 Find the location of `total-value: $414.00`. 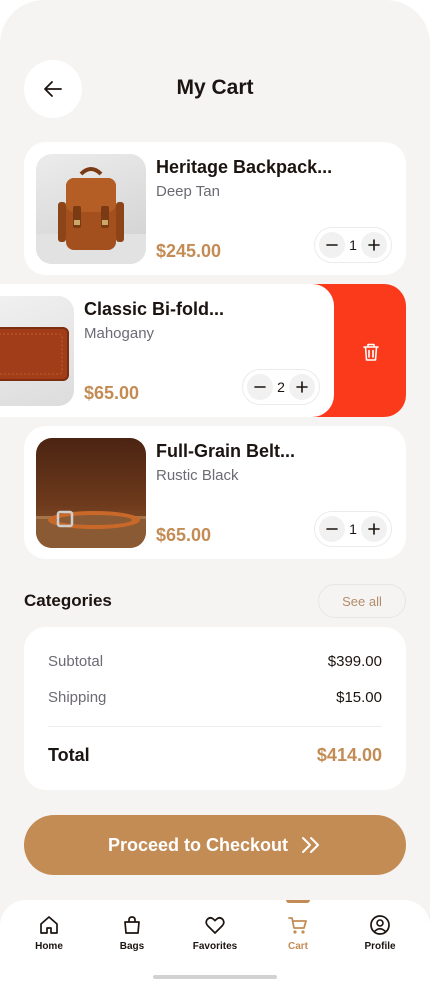

total-value: $414.00 is located at coordinates (349, 755).